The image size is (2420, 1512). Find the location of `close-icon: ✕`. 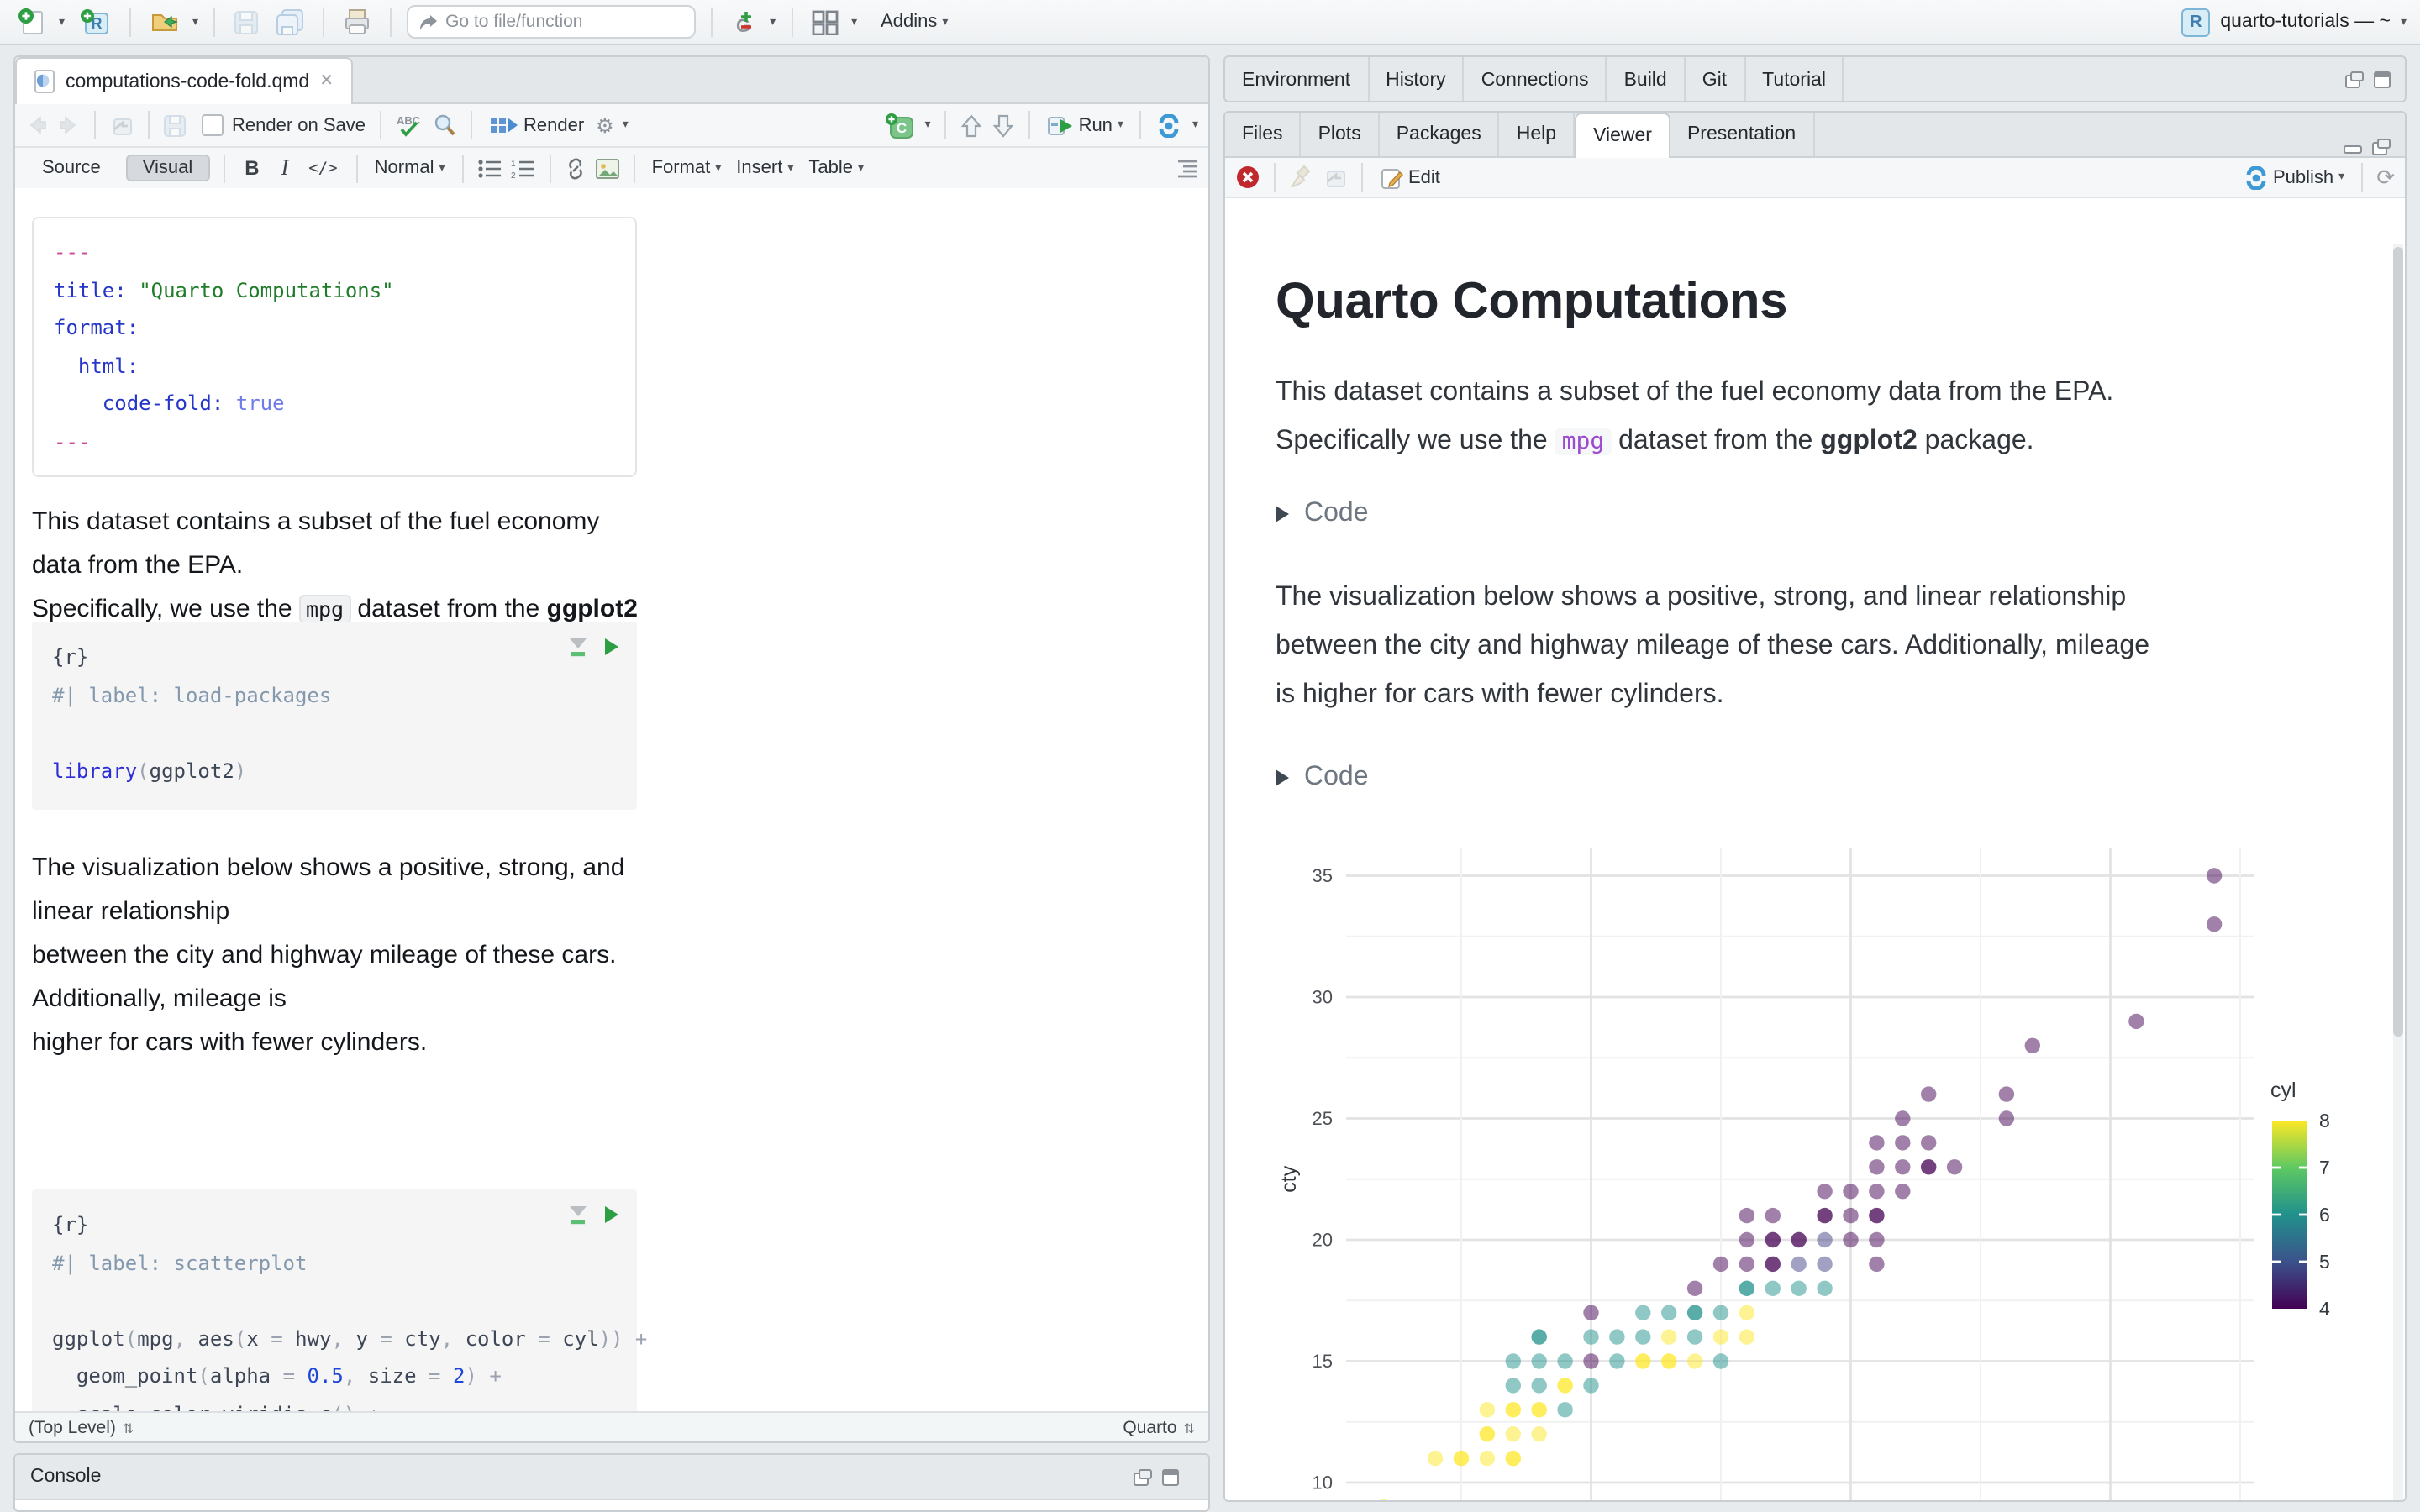

close-icon: ✕ is located at coordinates (326, 81).